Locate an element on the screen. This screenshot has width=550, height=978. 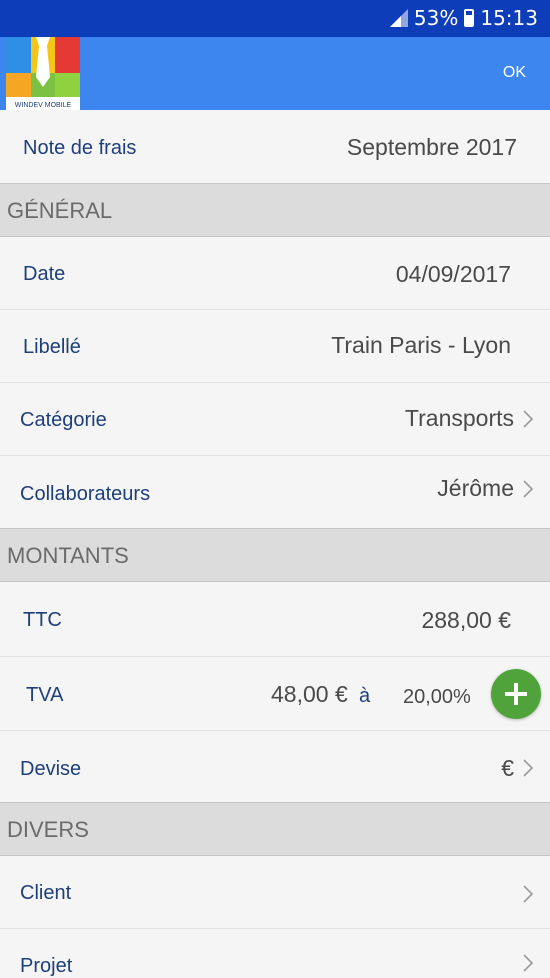
tva-label: TVA is located at coordinates (45, 695).